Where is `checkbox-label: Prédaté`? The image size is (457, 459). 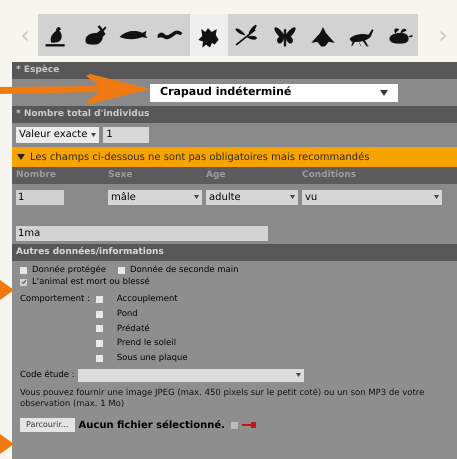 checkbox-label: Prédaté is located at coordinates (133, 329).